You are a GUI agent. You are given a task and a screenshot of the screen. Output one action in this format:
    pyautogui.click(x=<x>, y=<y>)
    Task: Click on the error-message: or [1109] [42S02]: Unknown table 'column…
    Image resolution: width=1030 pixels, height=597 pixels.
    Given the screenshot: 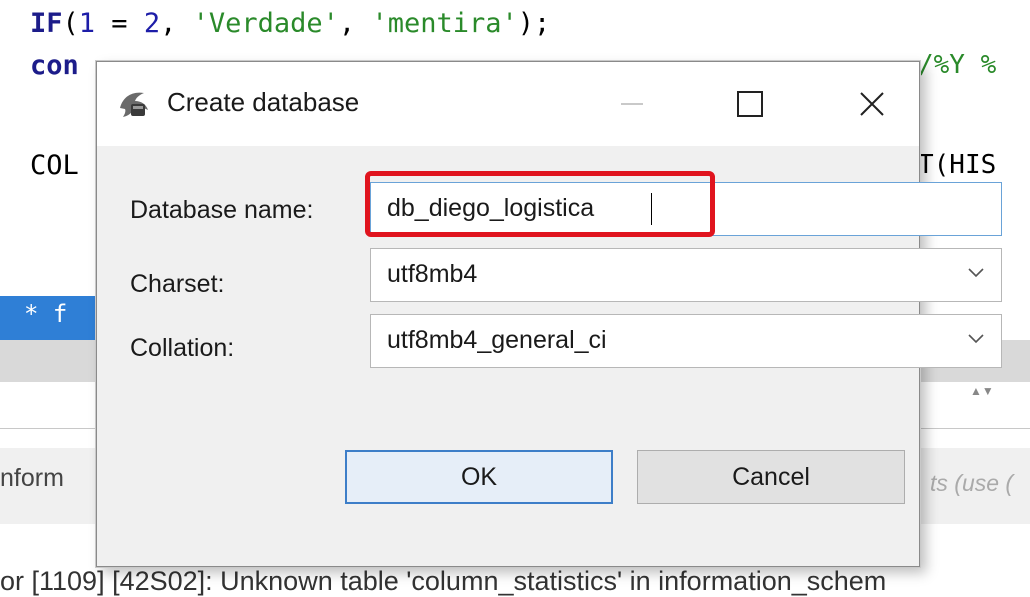 What is the action you would take?
    pyautogui.click(x=443, y=581)
    